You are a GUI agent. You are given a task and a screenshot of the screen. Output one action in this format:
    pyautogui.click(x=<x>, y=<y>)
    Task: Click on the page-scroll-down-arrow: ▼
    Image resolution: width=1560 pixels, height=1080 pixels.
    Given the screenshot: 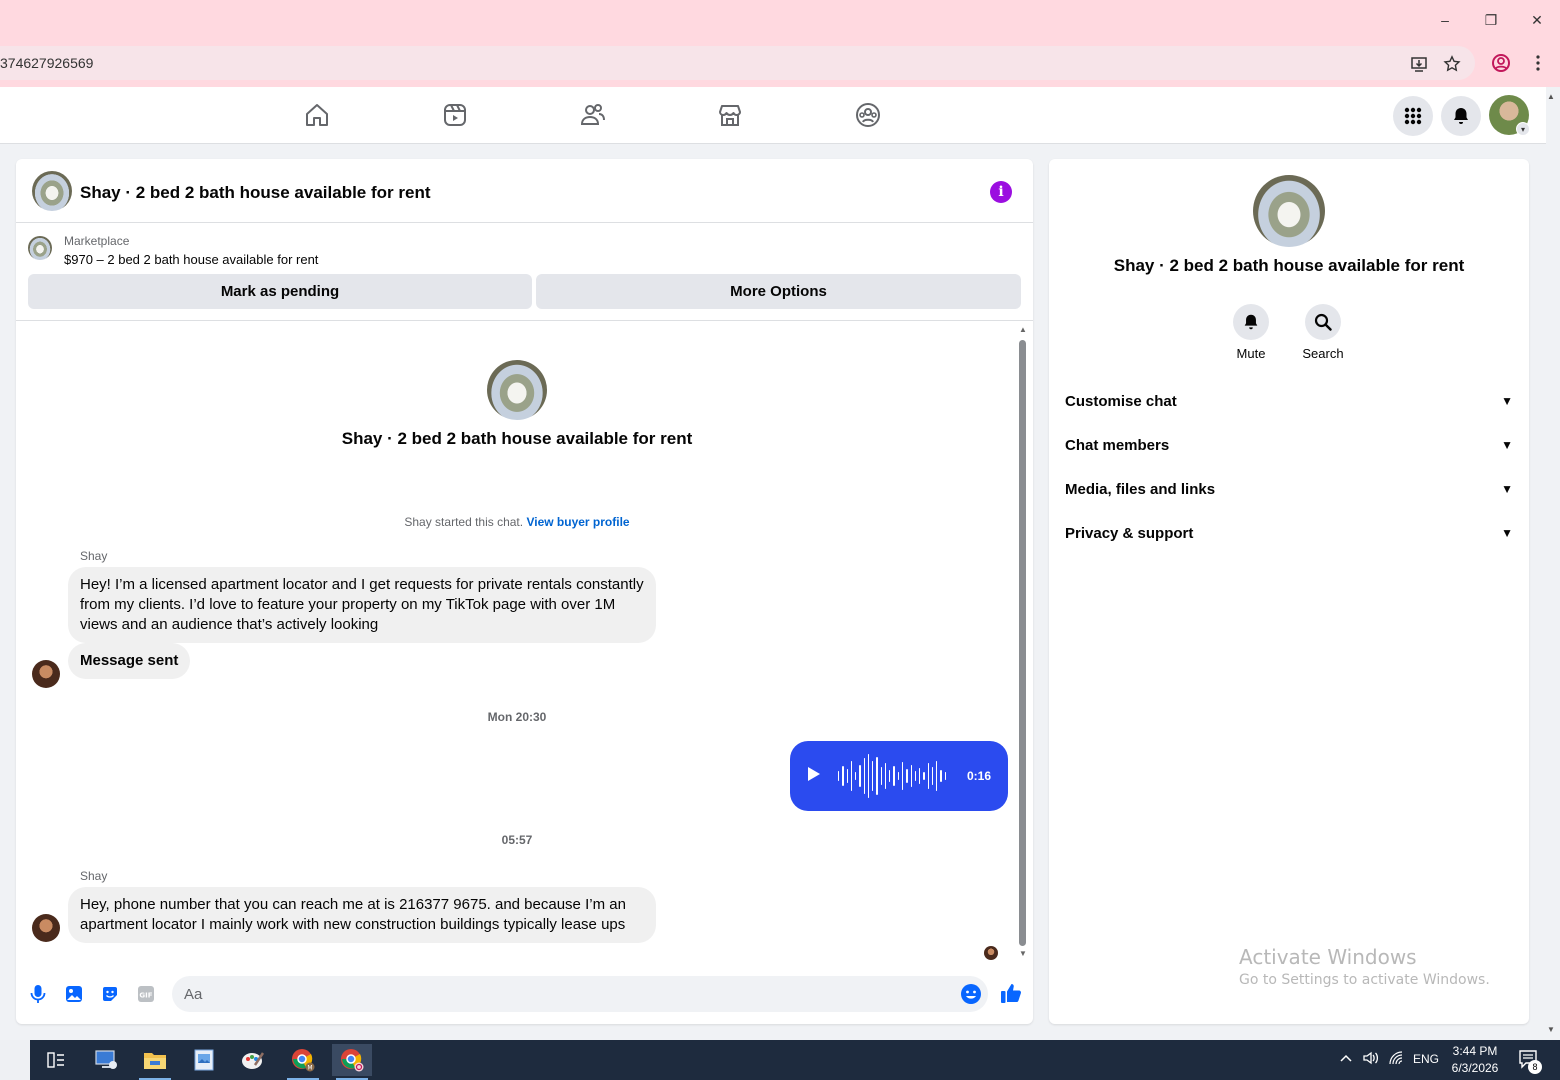 What is the action you would take?
    pyautogui.click(x=1553, y=1030)
    